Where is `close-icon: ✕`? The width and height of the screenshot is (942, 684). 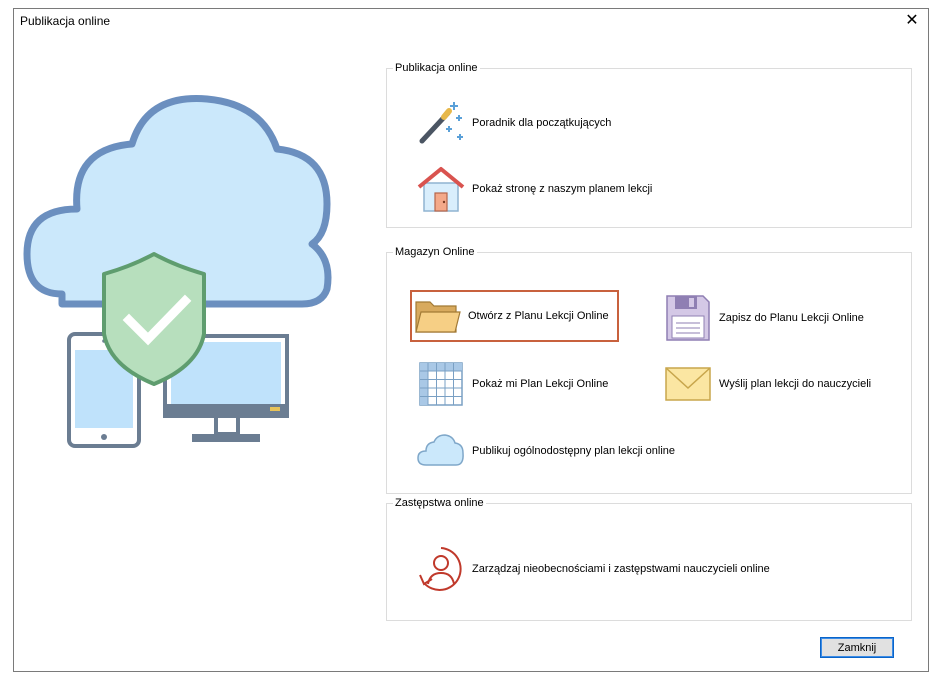 close-icon: ✕ is located at coordinates (912, 21).